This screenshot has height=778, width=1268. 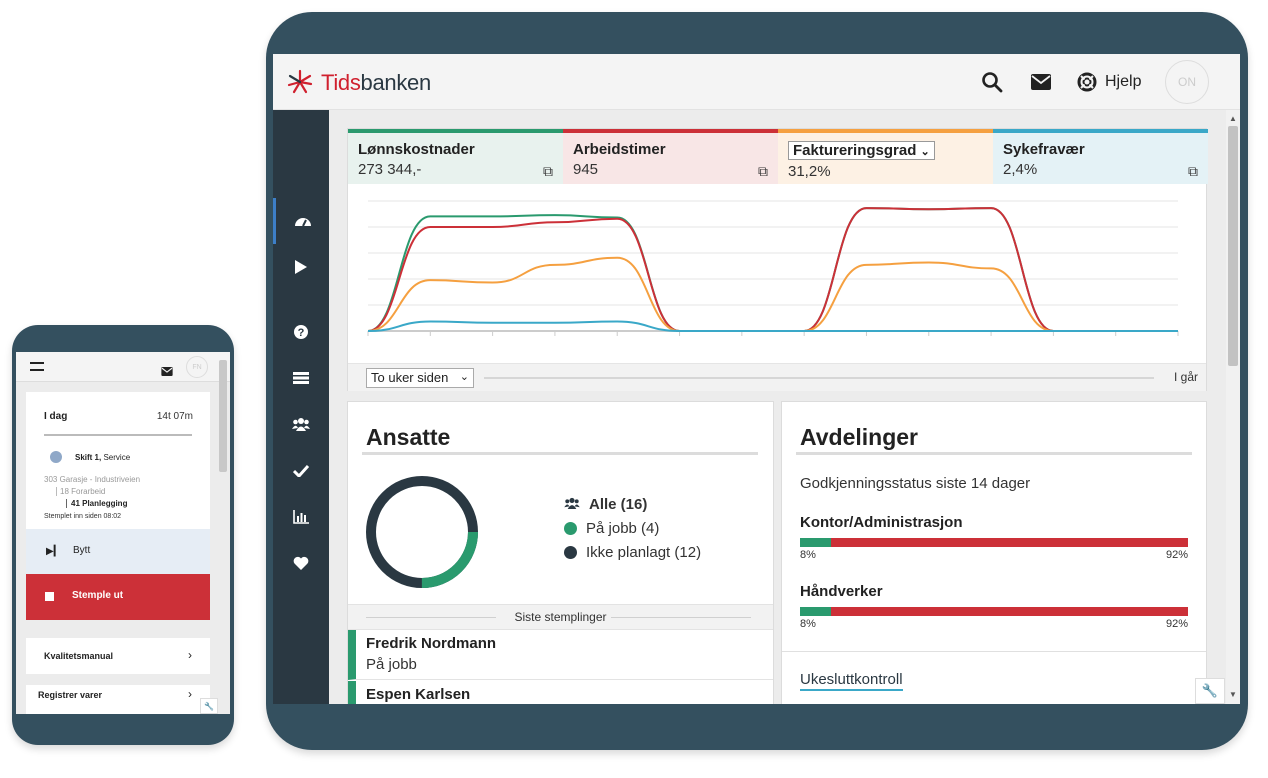 I want to click on kpi-title: Faktureringsgrad, so click(x=855, y=150).